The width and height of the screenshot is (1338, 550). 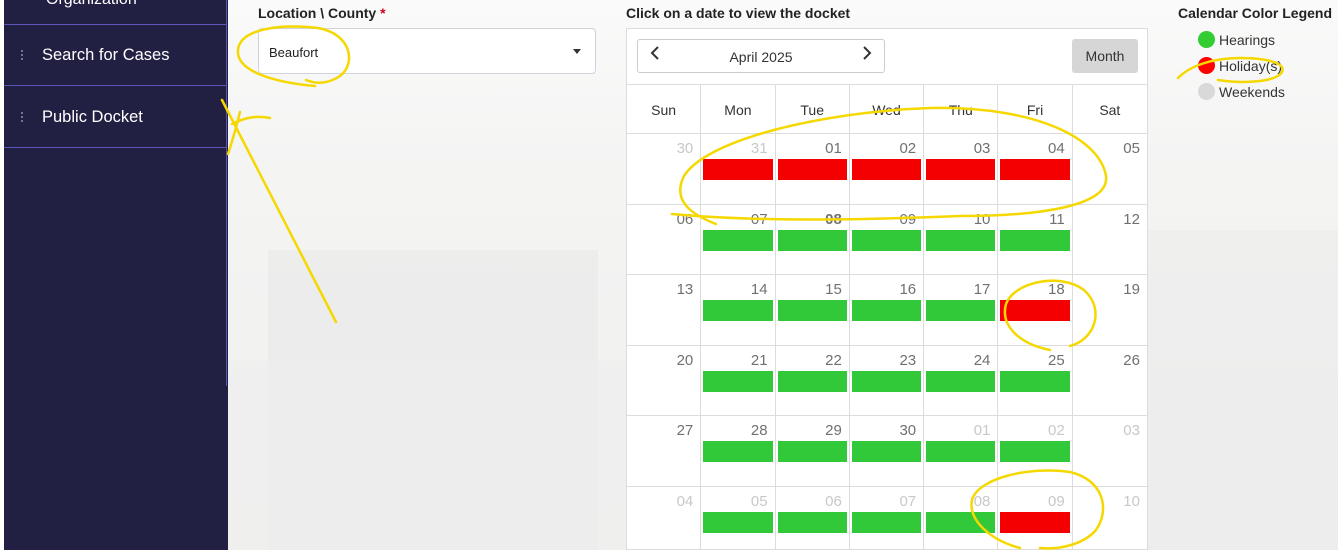 What do you see at coordinates (908, 430) in the screenshot?
I see `day-number: 30` at bounding box center [908, 430].